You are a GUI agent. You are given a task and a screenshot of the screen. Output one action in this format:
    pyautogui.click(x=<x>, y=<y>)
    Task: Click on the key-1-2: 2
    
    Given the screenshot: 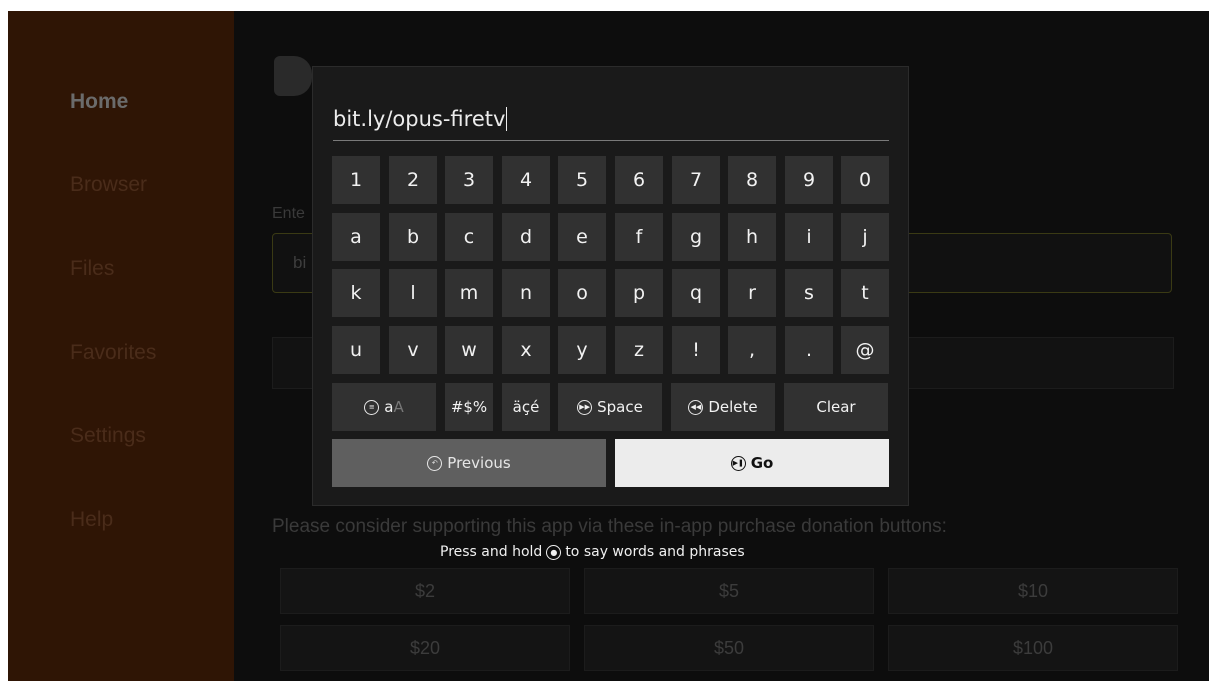 What is the action you would take?
    pyautogui.click(x=413, y=180)
    